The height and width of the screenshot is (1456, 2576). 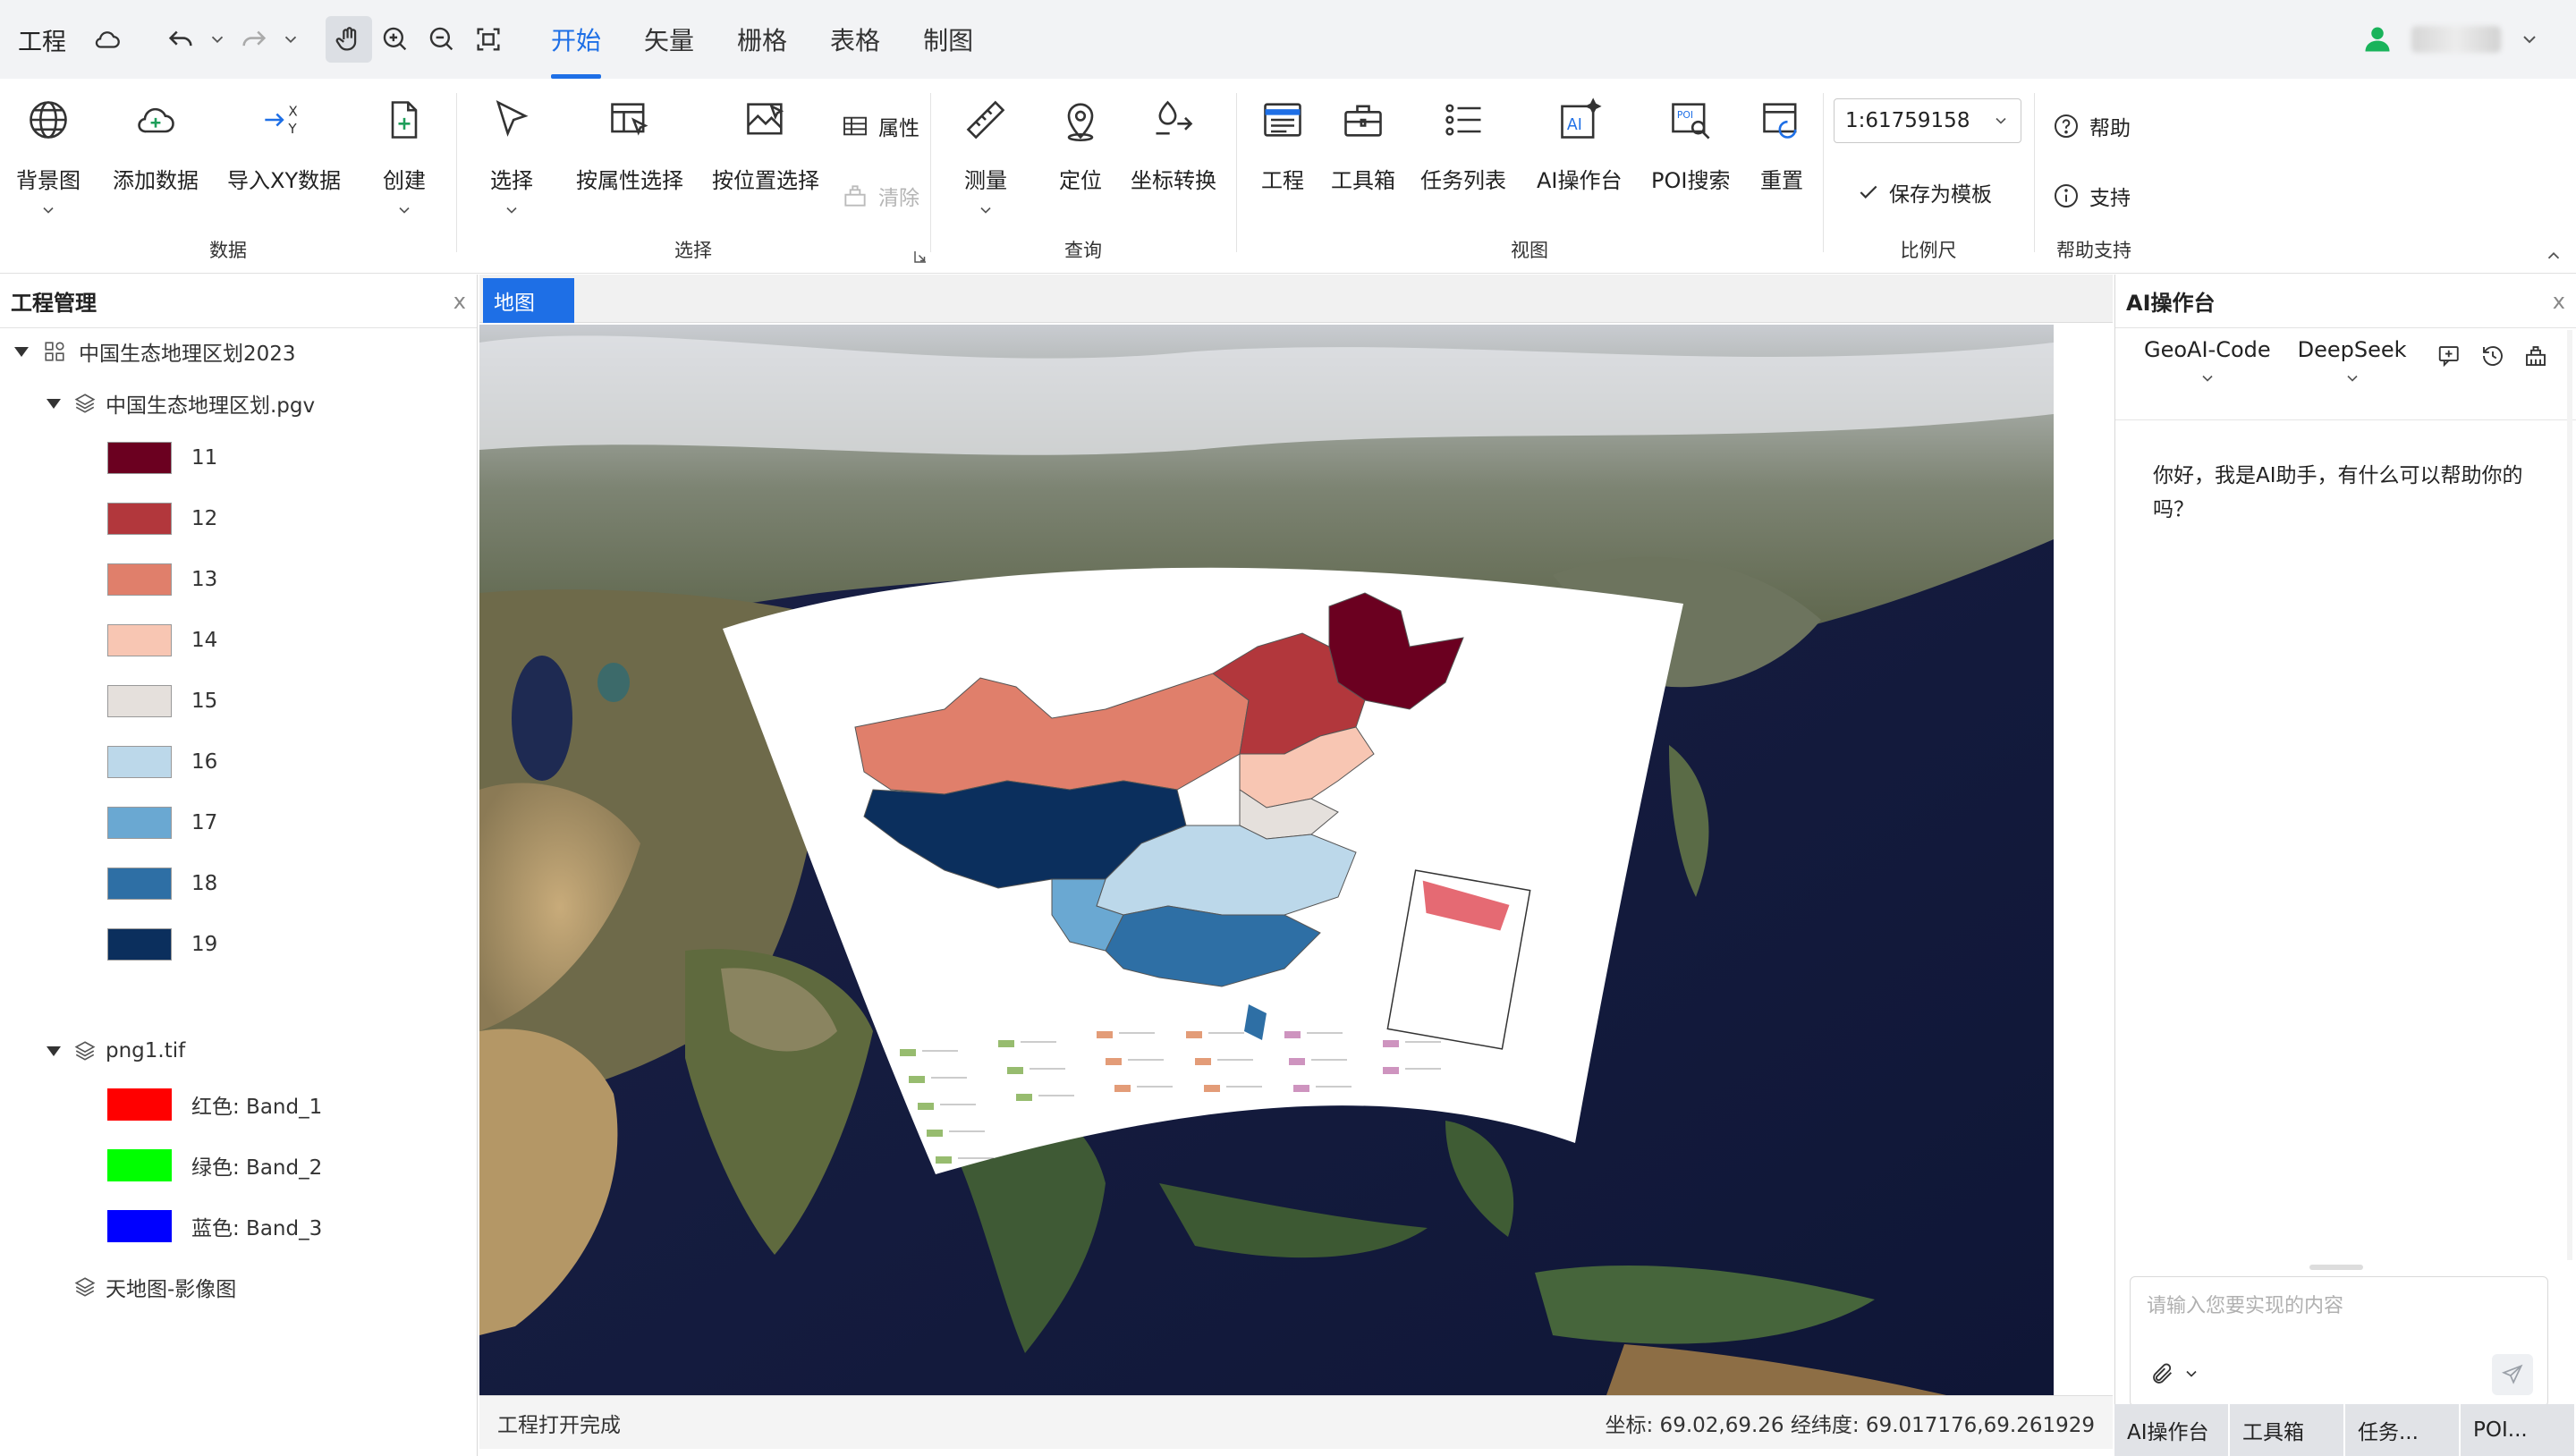 What do you see at coordinates (204, 579) in the screenshot?
I see `legend-label: 13` at bounding box center [204, 579].